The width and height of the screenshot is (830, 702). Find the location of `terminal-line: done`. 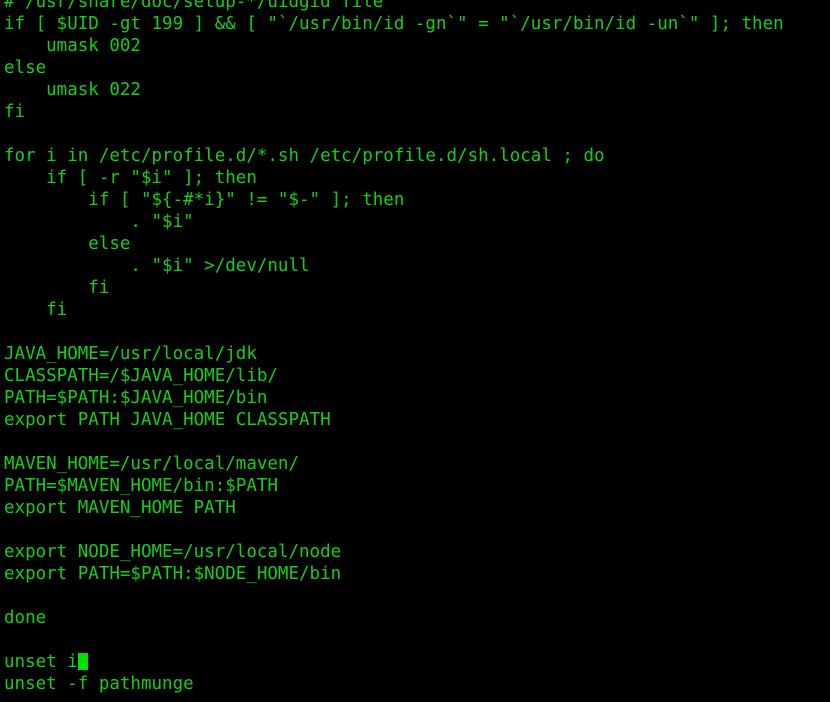

terminal-line: done is located at coordinates (25, 618).